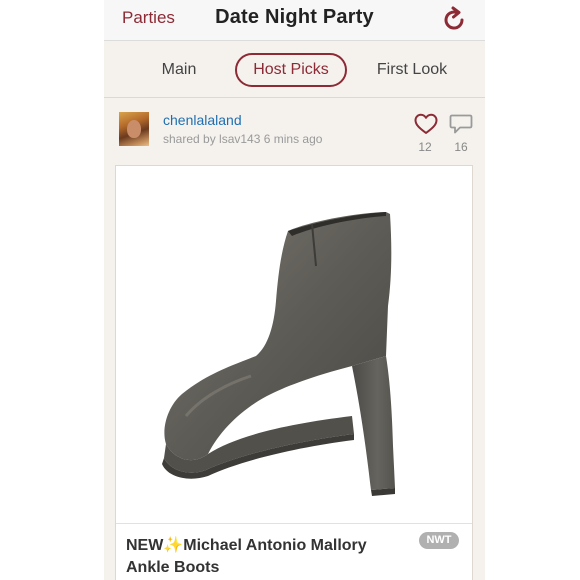  I want to click on seller-username: chenlalaland, so click(202, 120).